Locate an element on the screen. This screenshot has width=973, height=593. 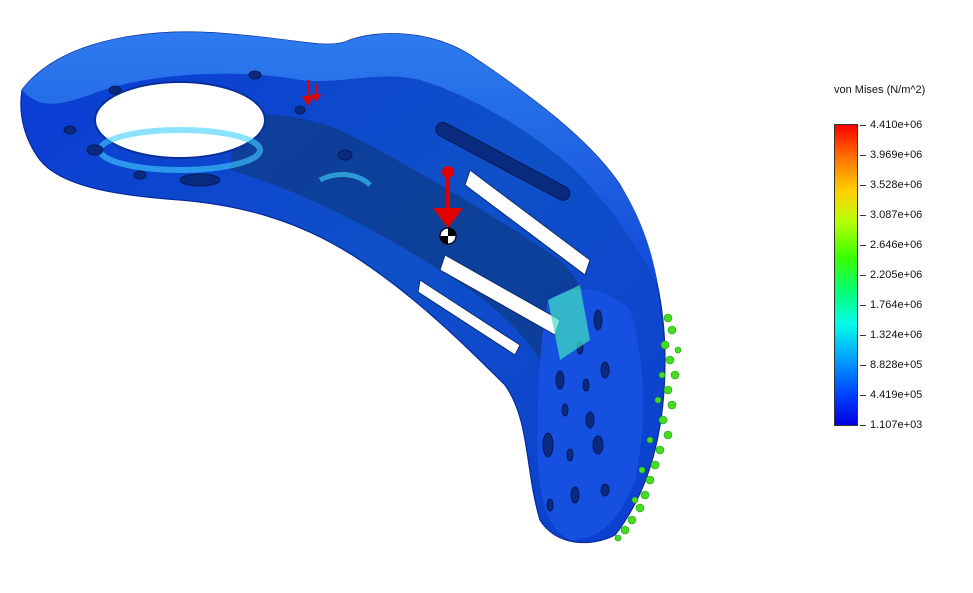
legend-tick-label: 3.087e+06 is located at coordinates (896, 215).